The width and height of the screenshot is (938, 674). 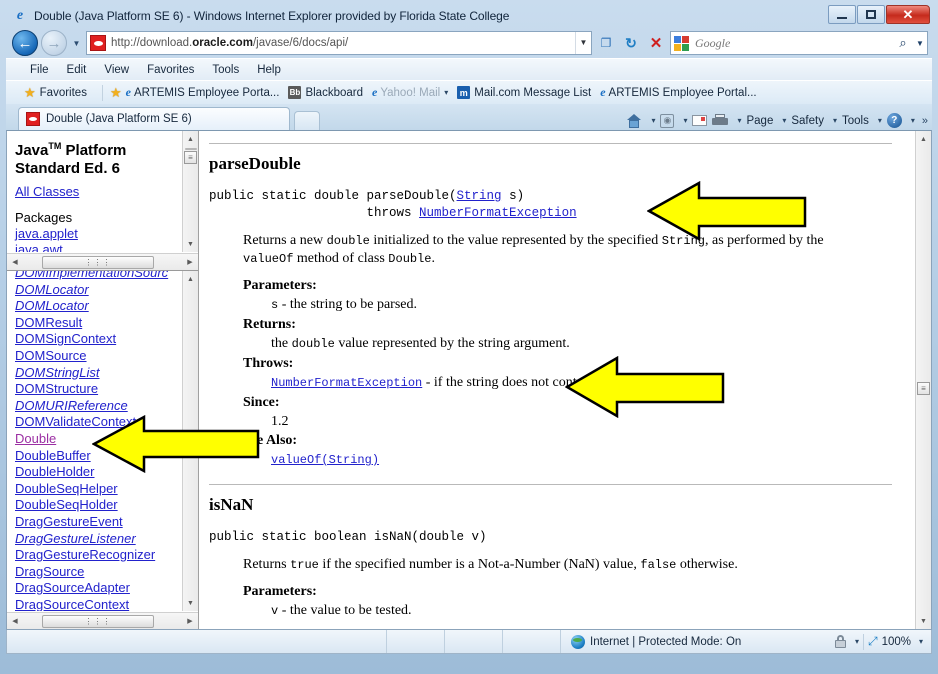 What do you see at coordinates (924, 504) in the screenshot?
I see `scroll-track-lower` at bounding box center [924, 504].